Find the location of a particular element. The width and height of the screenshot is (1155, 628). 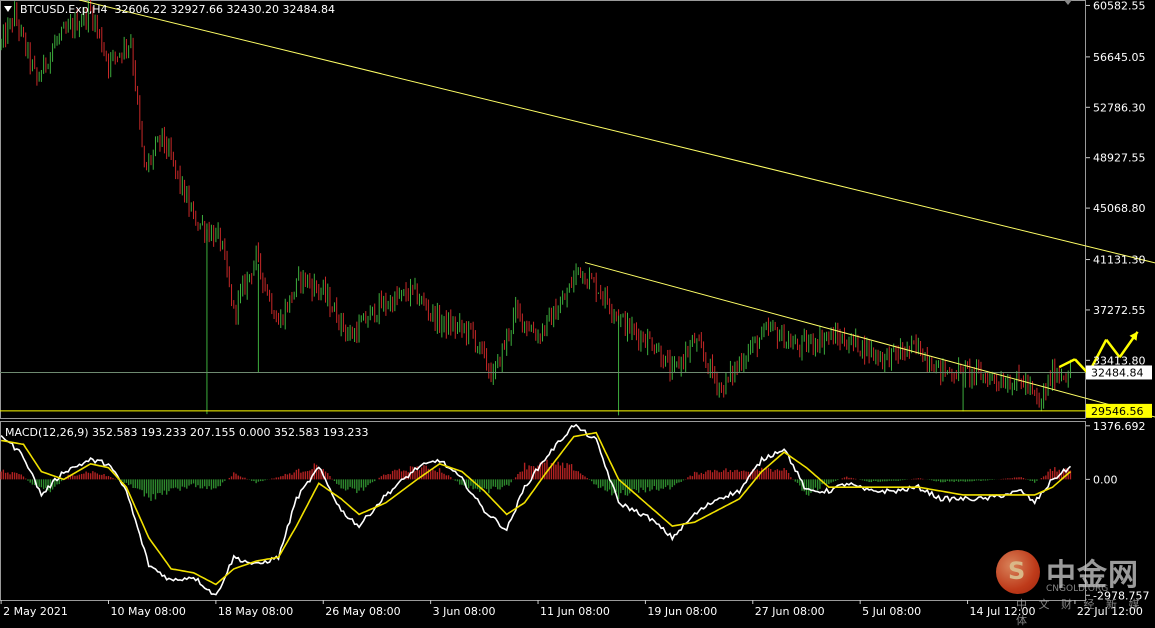

time-tick-label: 27 Jun 08:00 is located at coordinates (790, 611).